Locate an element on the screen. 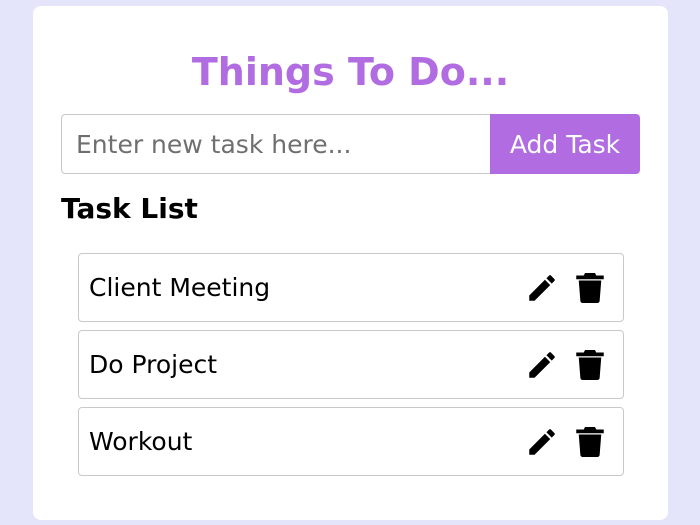  task-item: Client Meeting is located at coordinates (351, 287).